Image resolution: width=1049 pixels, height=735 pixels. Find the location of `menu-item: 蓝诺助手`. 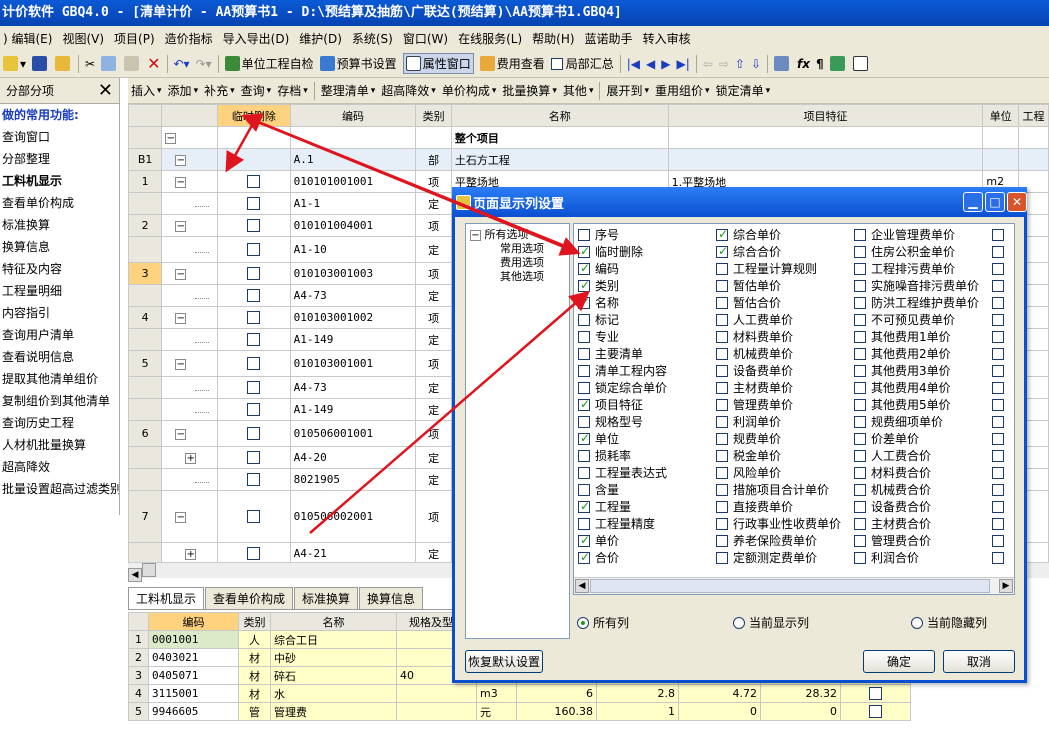

menu-item: 蓝诺助手 is located at coordinates (611, 38).